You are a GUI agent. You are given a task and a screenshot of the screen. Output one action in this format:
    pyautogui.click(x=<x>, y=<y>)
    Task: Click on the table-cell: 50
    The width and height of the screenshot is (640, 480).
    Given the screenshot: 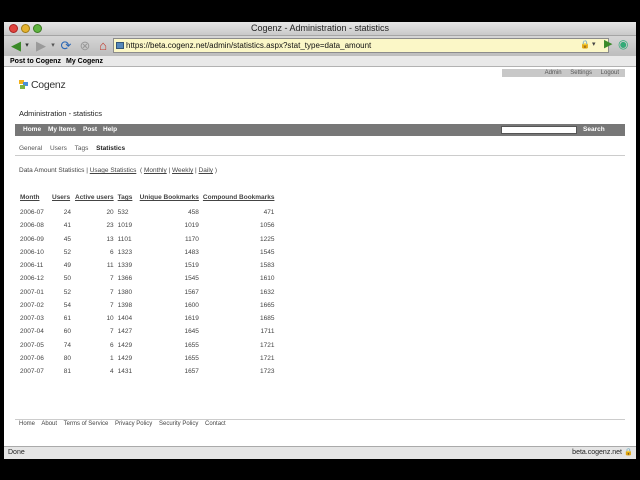 What is the action you would take?
    pyautogui.click(x=67, y=279)
    